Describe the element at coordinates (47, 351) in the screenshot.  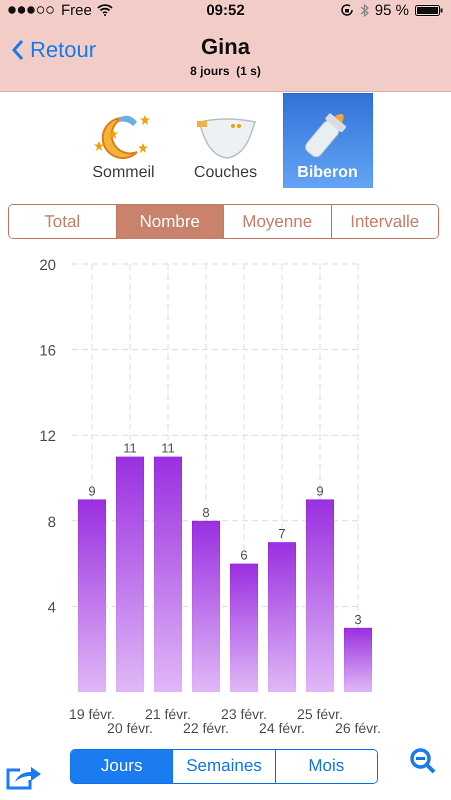
I see `y-axis-label: 16` at that location.